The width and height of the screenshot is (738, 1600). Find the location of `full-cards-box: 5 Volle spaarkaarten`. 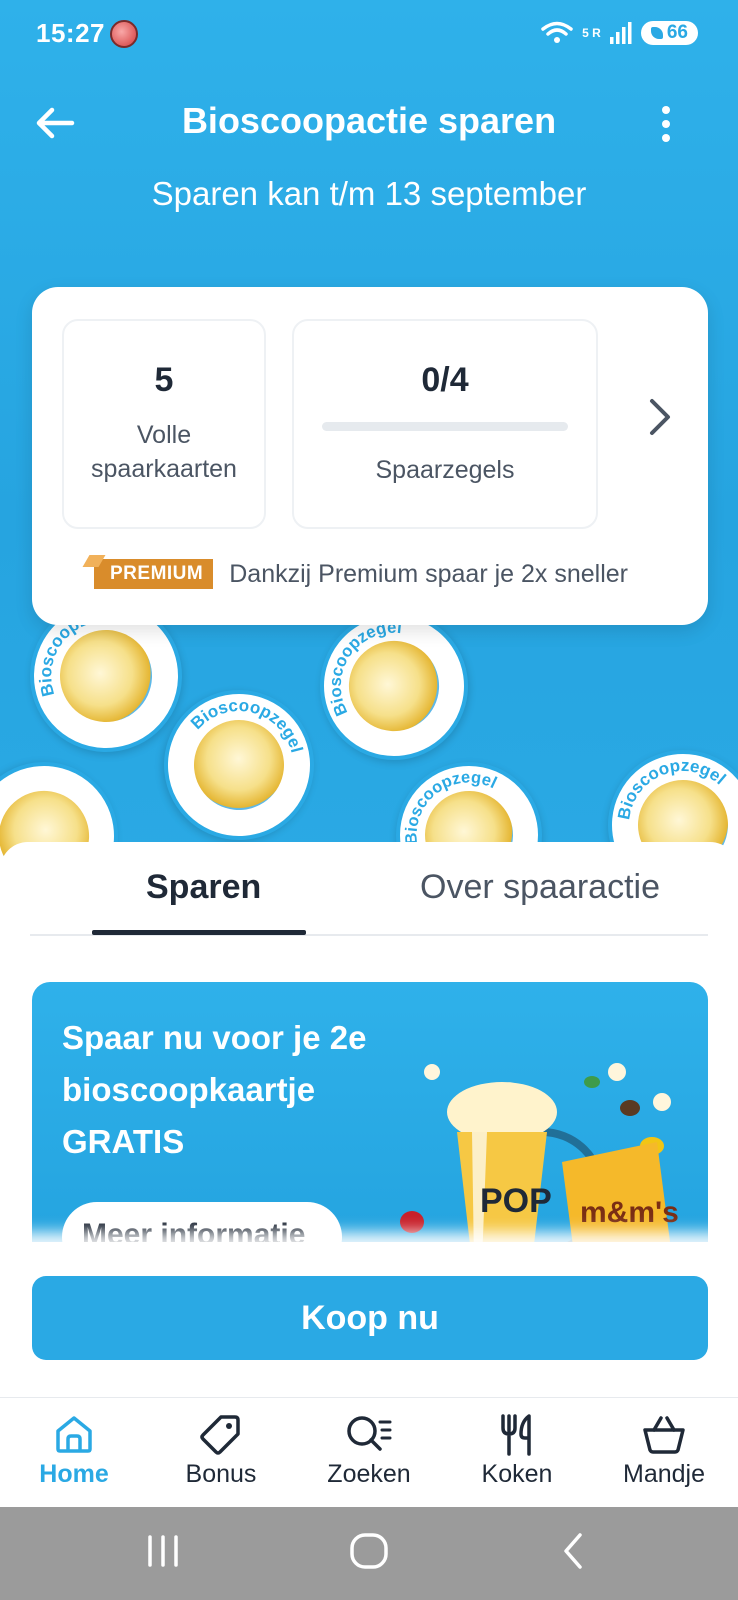

full-cards-box: 5 Volle spaarkaarten is located at coordinates (164, 424).